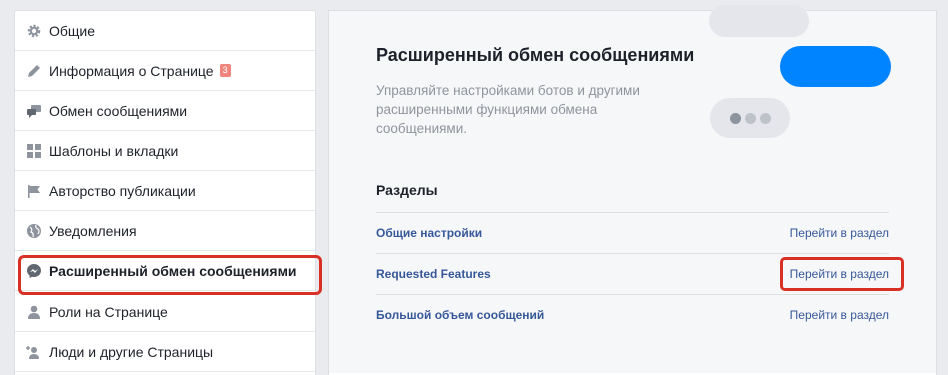  I want to click on sidebar-item-page-roles: Роли на Странице, so click(165, 312).